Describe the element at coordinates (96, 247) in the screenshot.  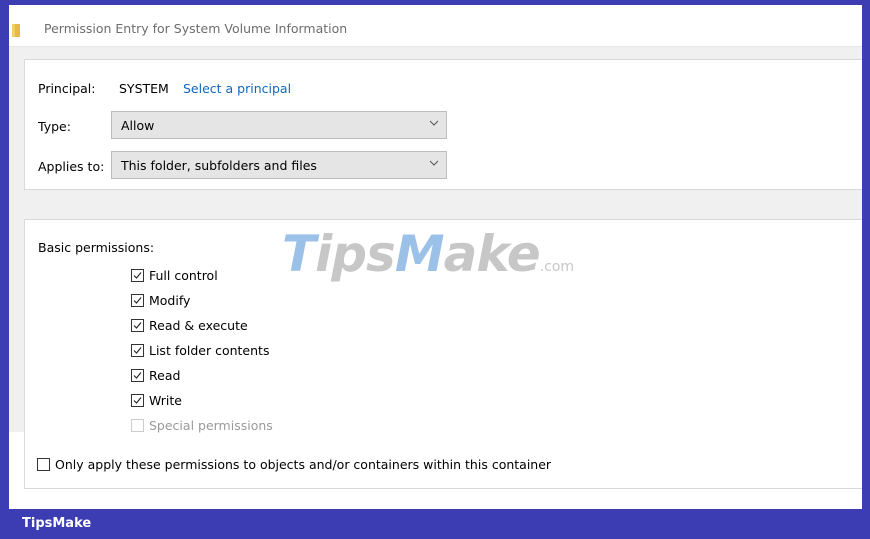
I see `basic-permissions-heading: Basic permissions:` at that location.